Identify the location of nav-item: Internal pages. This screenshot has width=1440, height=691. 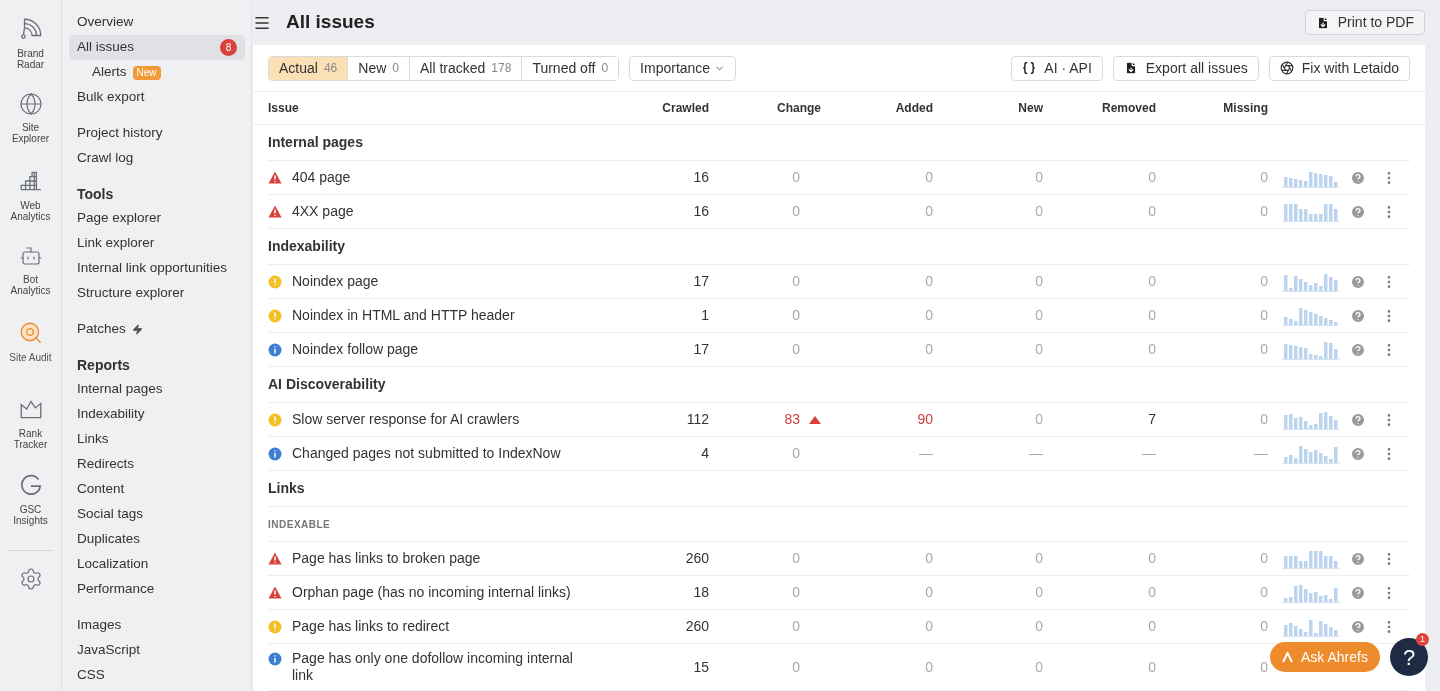
(157, 389).